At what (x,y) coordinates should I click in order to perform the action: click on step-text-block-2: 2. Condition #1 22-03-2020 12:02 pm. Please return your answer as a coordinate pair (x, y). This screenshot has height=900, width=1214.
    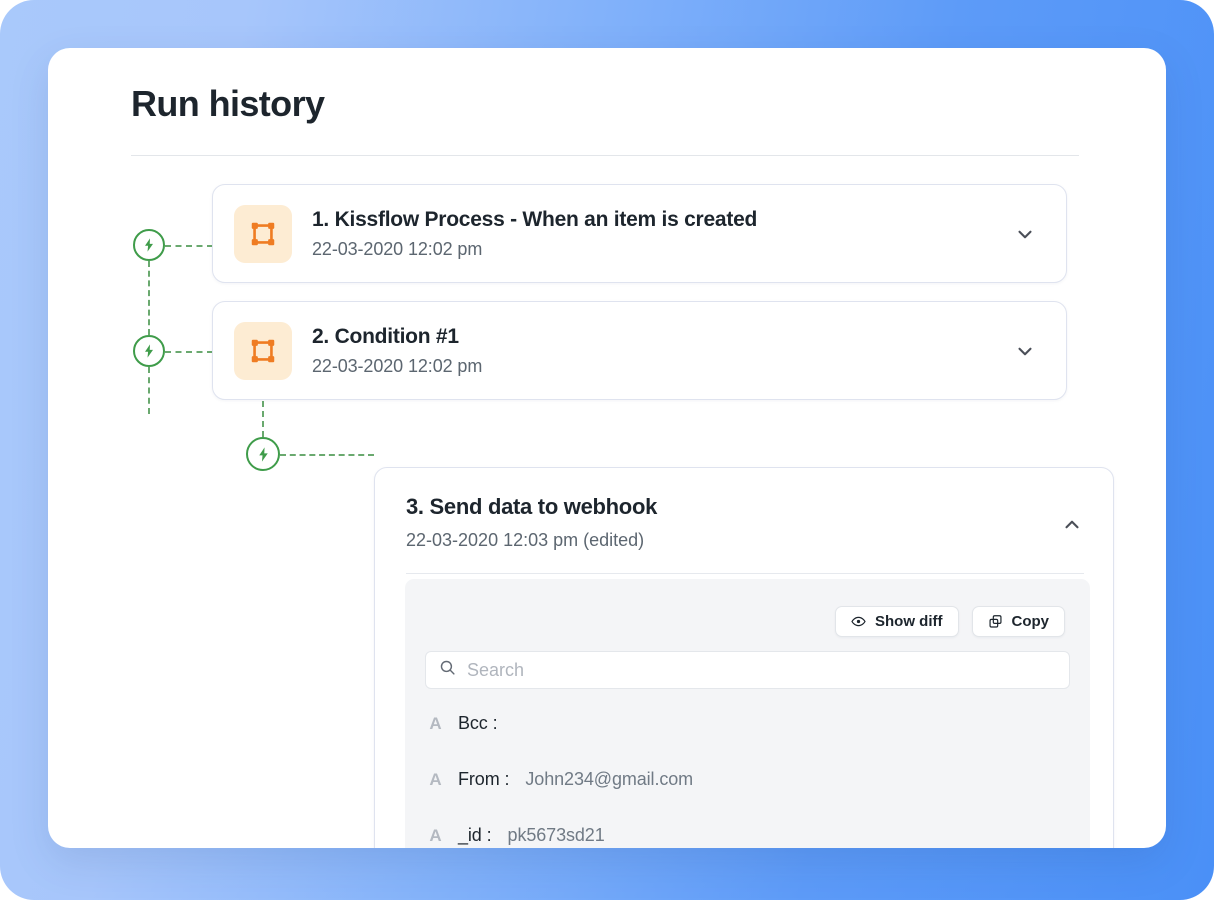
    Looking at the image, I should click on (397, 350).